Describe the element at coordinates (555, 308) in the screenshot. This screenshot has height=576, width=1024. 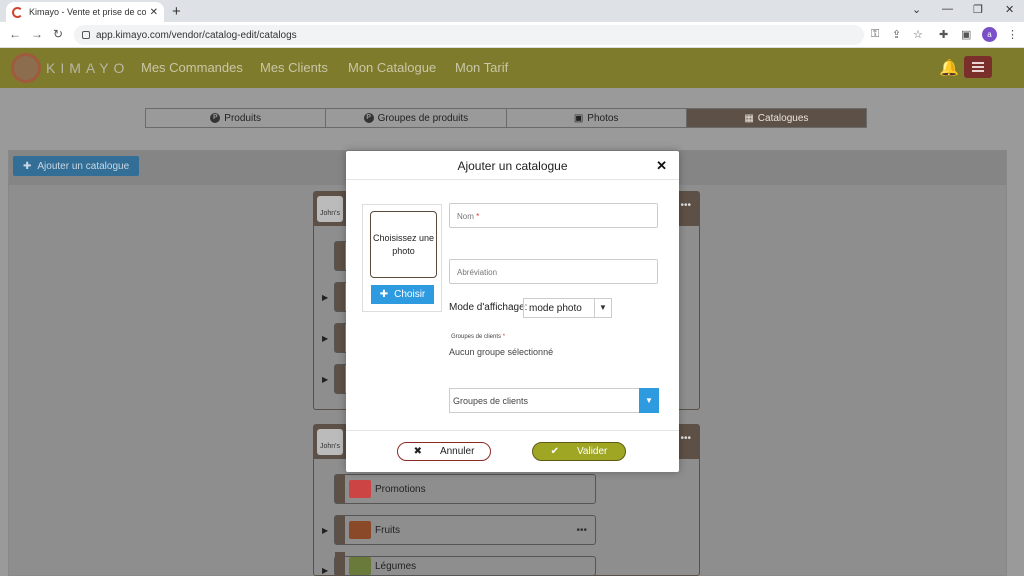
I see `display-mode-value: mode photo` at that location.